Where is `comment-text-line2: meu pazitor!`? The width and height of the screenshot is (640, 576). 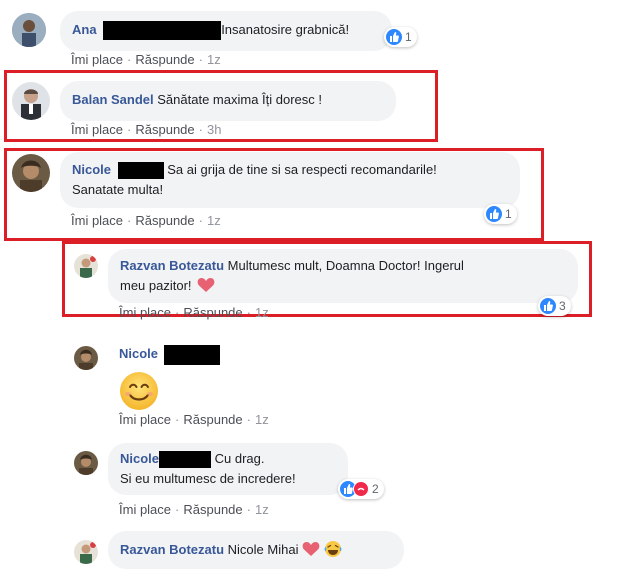
comment-text-line2: meu pazitor! is located at coordinates (156, 285).